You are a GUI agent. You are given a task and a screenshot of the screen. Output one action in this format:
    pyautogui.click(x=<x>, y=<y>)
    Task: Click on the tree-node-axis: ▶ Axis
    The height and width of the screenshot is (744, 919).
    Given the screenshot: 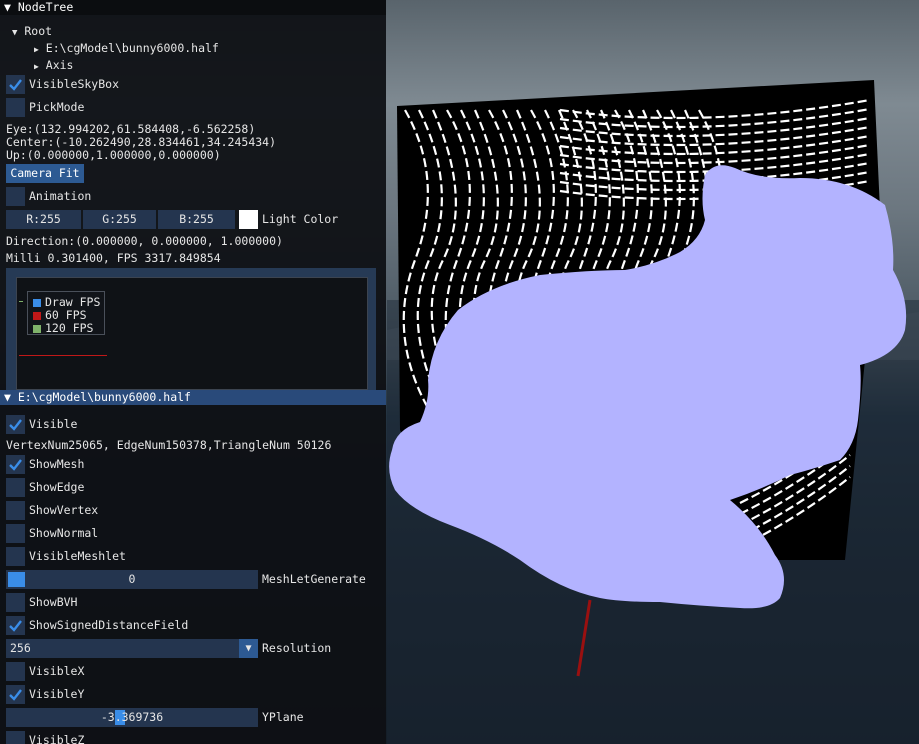 What is the action you would take?
    pyautogui.click(x=53, y=65)
    